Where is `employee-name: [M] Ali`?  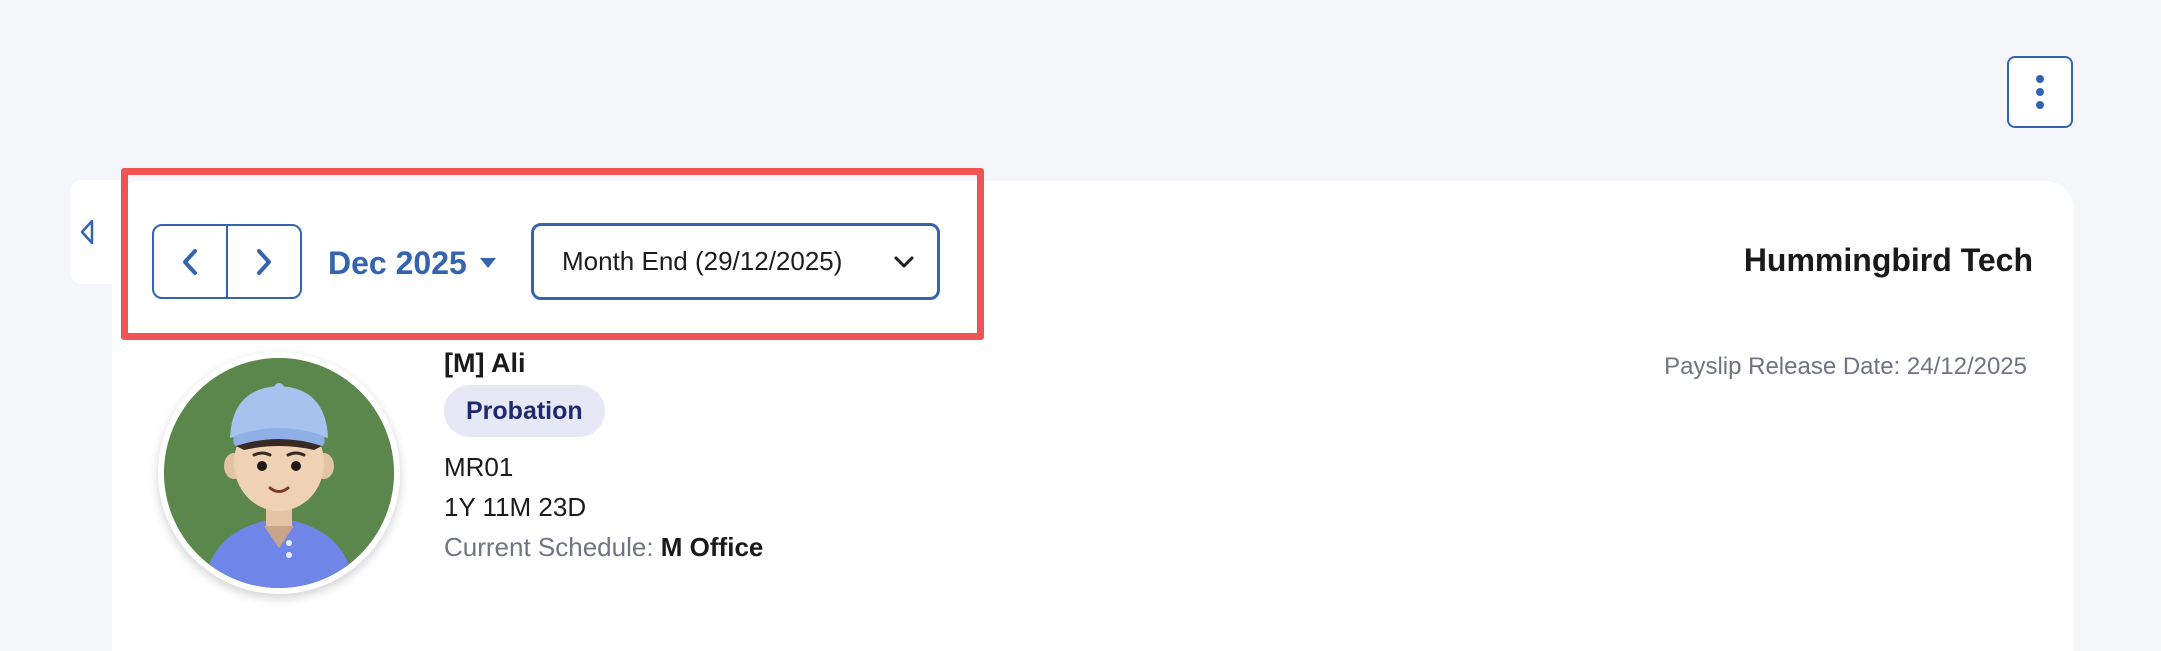 employee-name: [M] Ali is located at coordinates (485, 363).